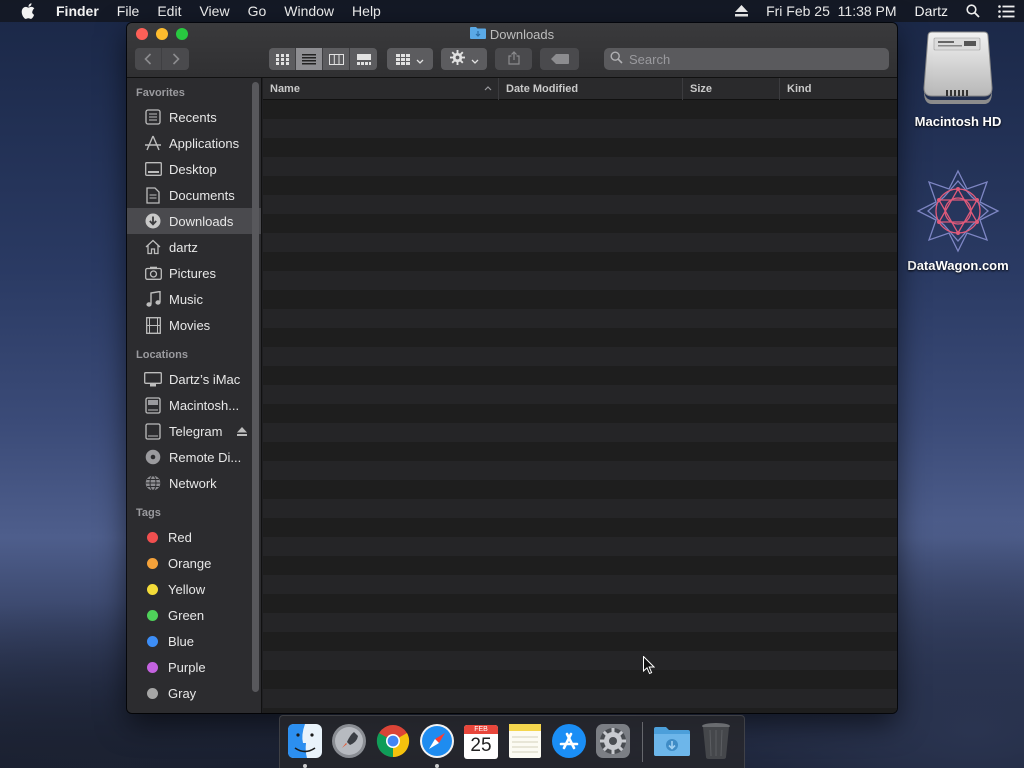  I want to click on dock-notes, so click(525, 742).